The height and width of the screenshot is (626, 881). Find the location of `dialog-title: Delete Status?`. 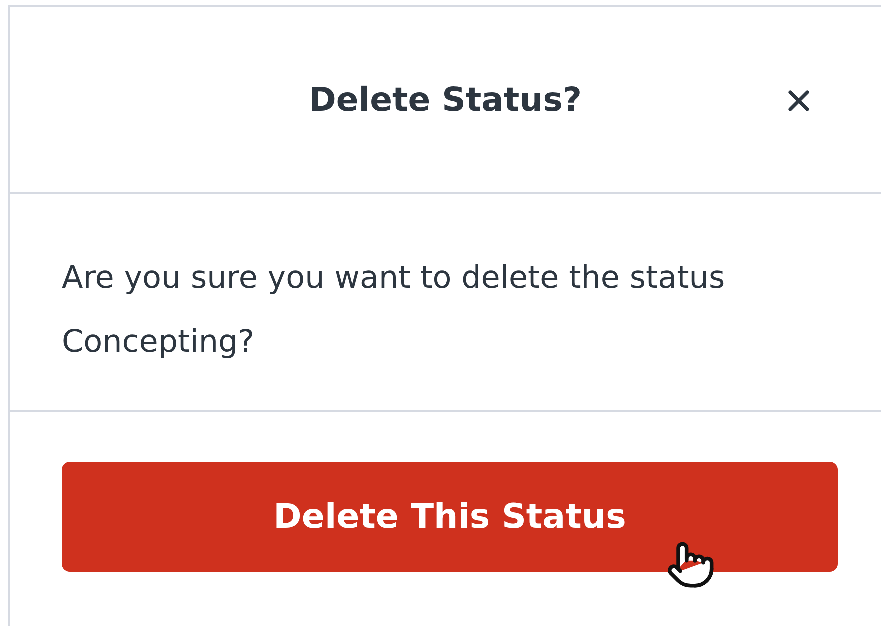

dialog-title: Delete Status? is located at coordinates (445, 99).